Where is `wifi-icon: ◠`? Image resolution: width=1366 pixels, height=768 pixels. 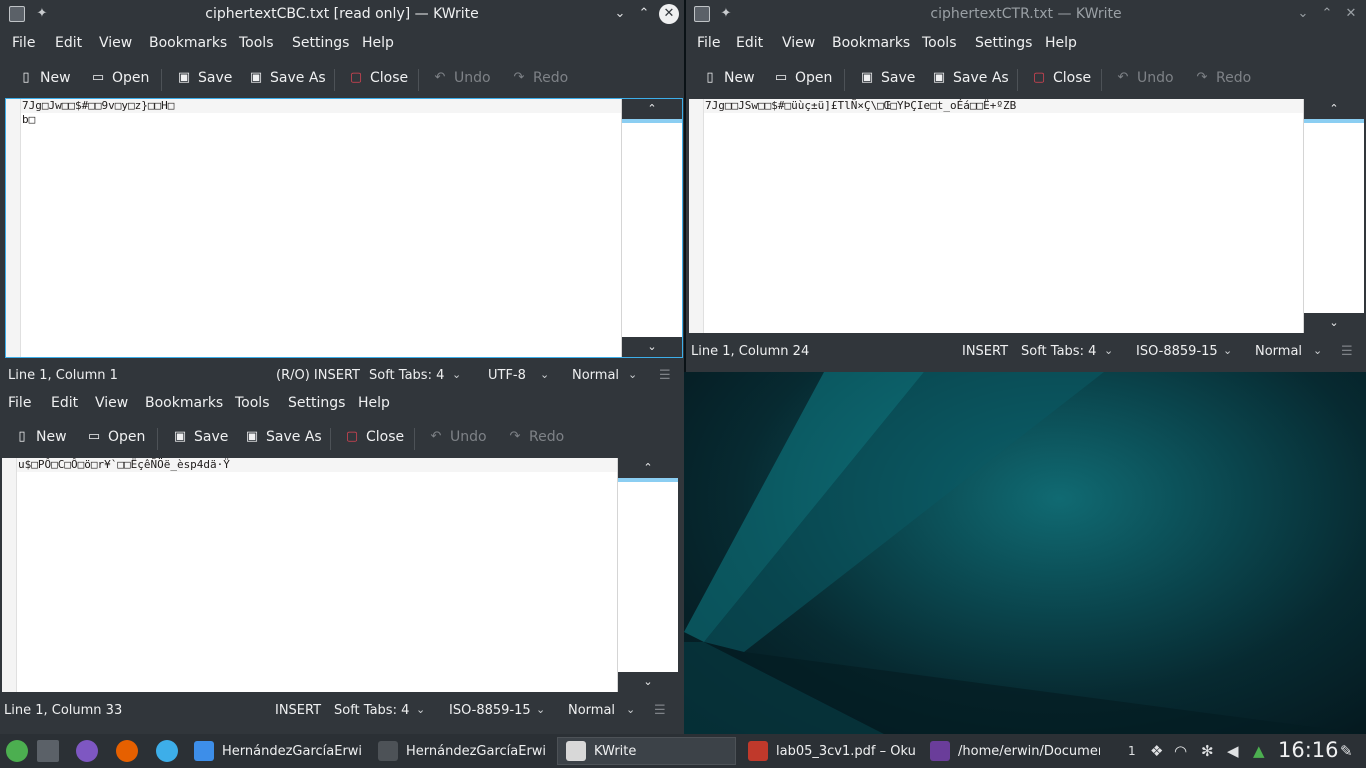
wifi-icon: ◠ is located at coordinates (1180, 751).